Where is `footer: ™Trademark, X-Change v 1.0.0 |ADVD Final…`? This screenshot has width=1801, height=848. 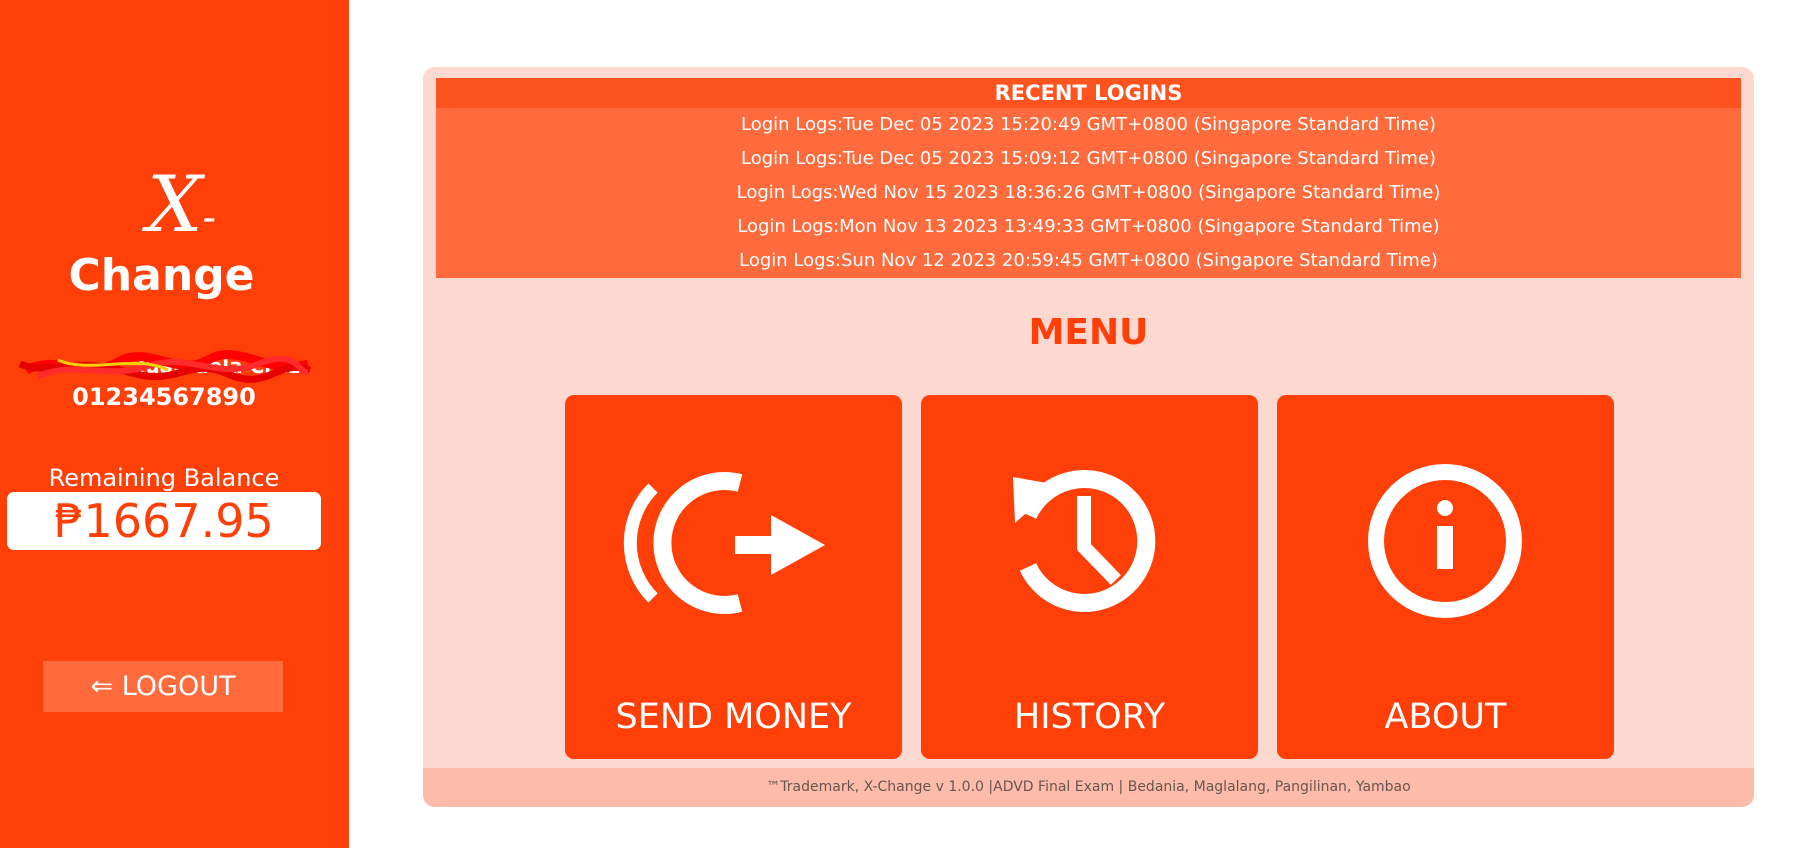
footer: ™Trademark, X-Change v 1.0.0 |ADVD Final… is located at coordinates (1088, 787).